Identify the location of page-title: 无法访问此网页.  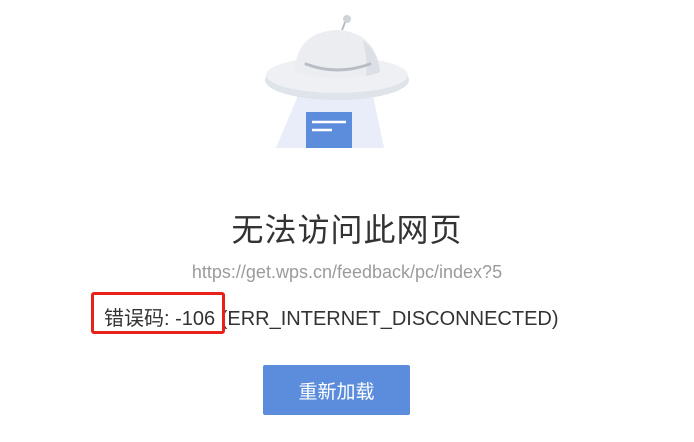
(347, 230).